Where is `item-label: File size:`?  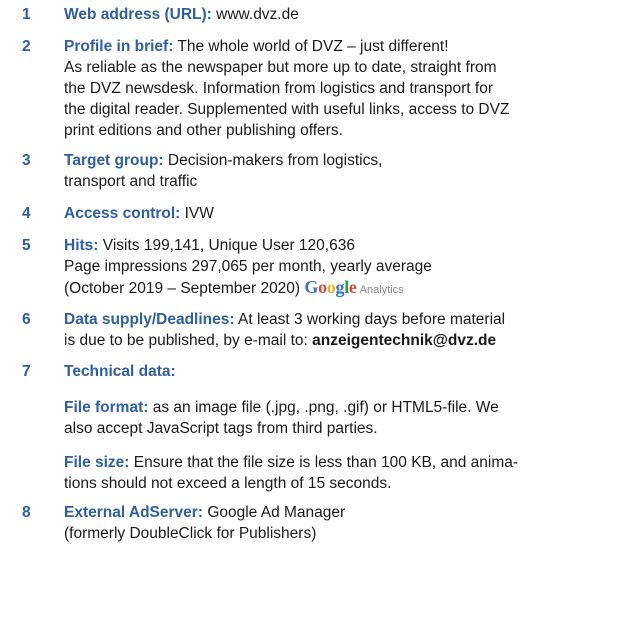 item-label: File size: is located at coordinates (97, 462).